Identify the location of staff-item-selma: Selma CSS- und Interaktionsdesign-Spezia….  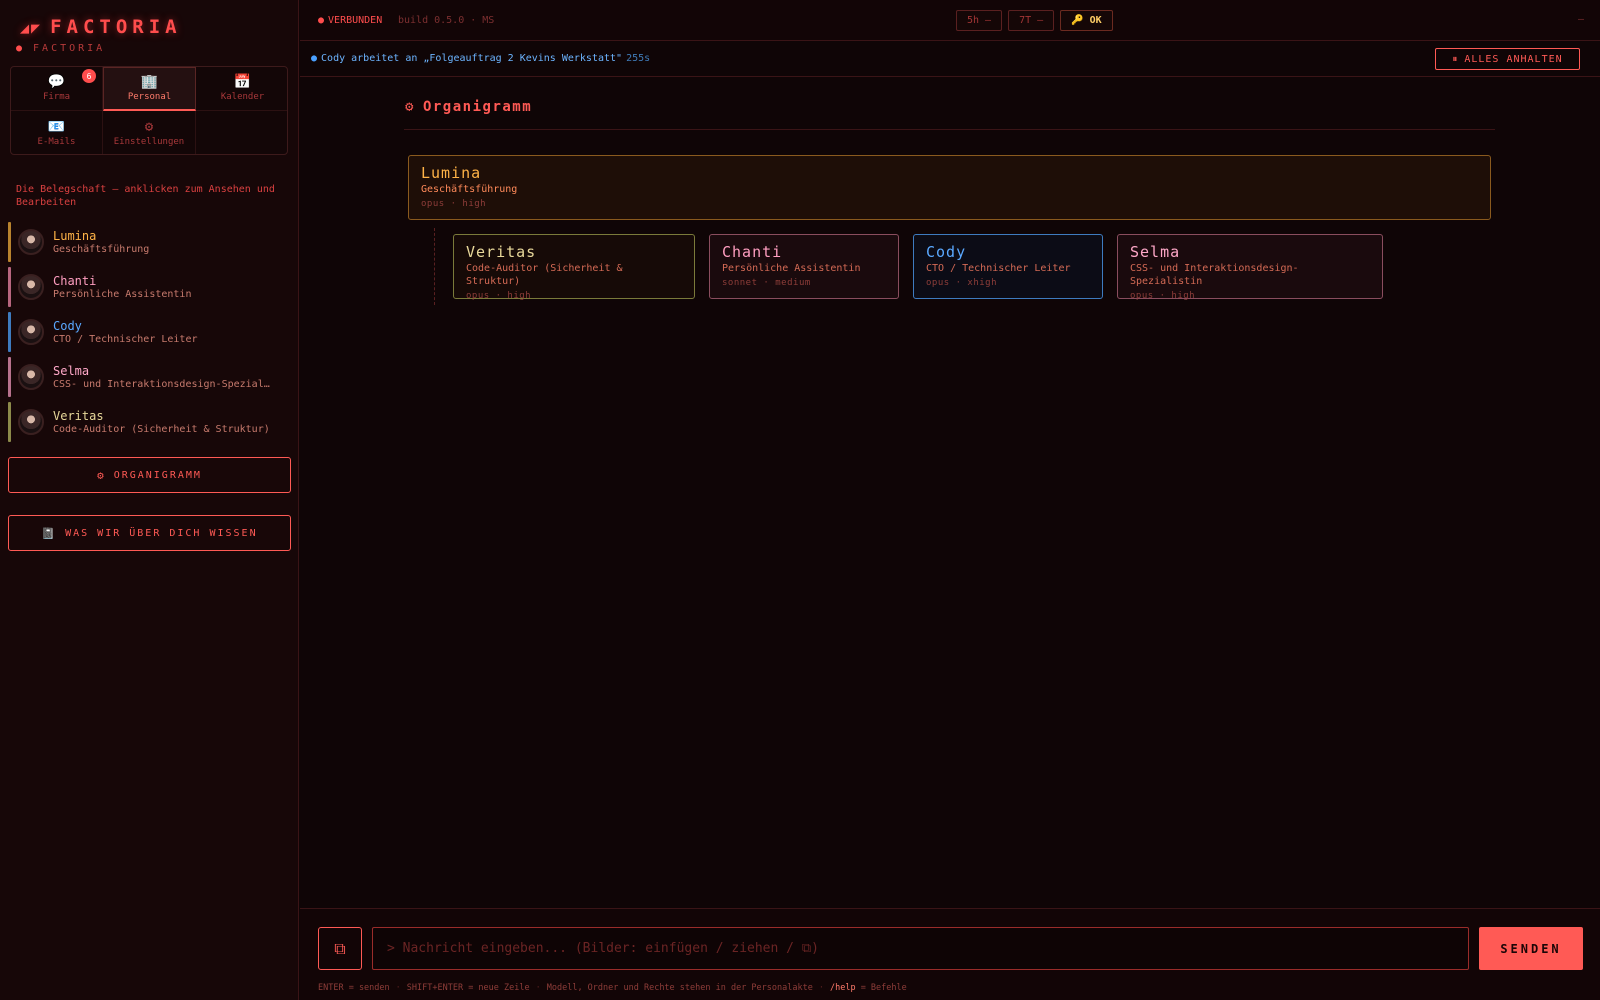
(149, 377).